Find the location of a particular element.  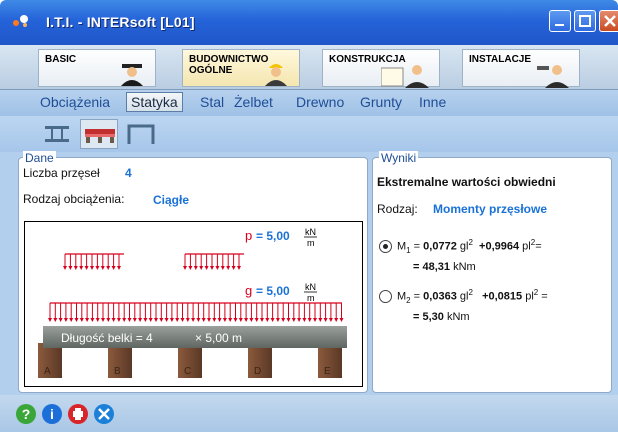

m1-result: = 48,31 kNm is located at coordinates (444, 267).